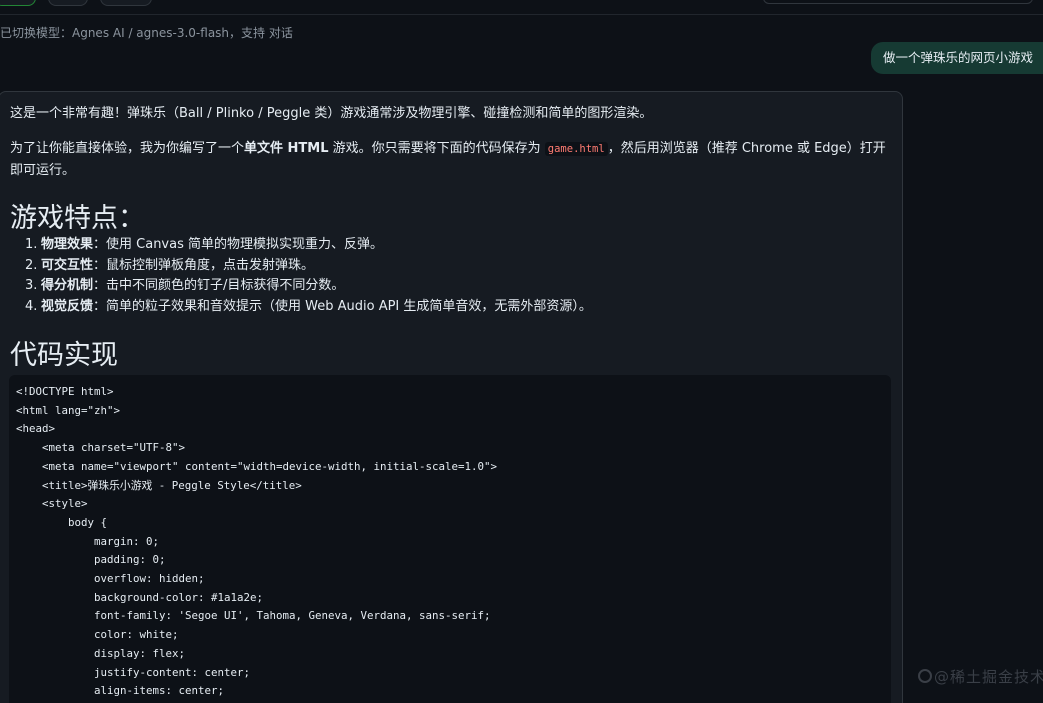  Describe the element at coordinates (65, 391) in the screenshot. I see `code-line: <!DOCTYPE html>` at that location.